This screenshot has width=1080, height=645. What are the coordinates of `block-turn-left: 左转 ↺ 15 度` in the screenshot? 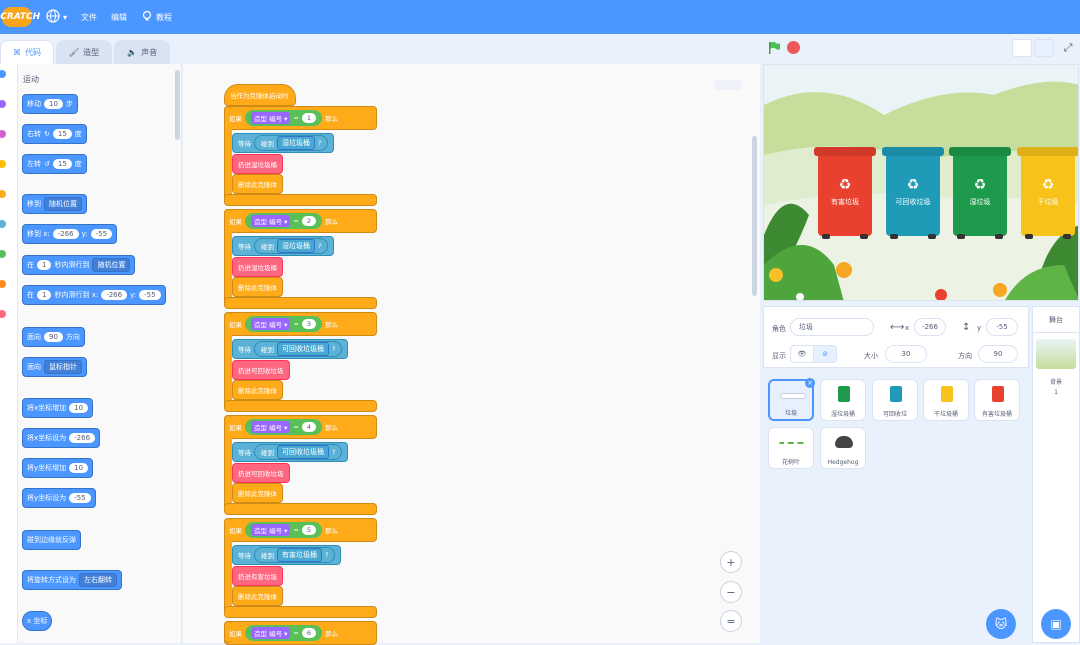 It's located at (54, 164).